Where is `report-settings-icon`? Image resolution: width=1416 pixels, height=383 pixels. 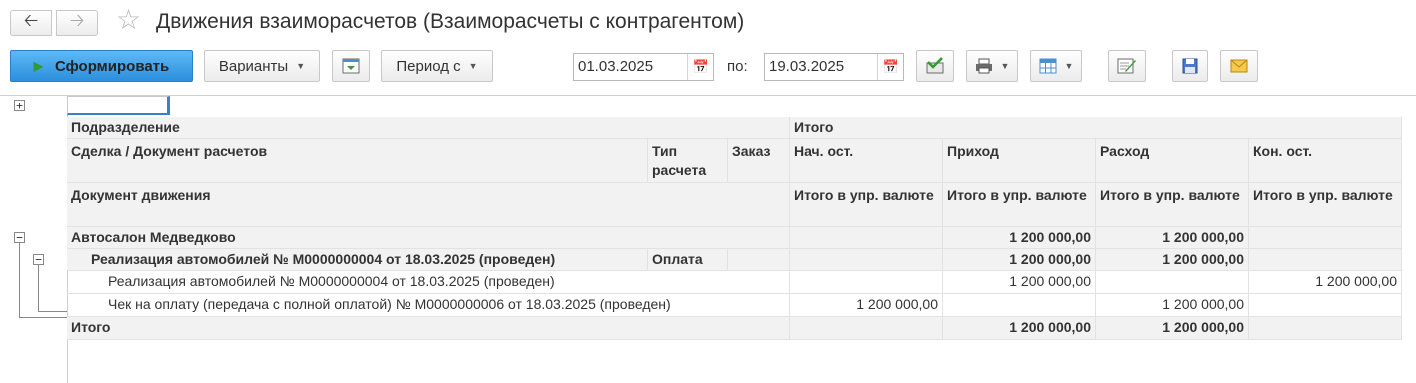 report-settings-icon is located at coordinates (351, 66).